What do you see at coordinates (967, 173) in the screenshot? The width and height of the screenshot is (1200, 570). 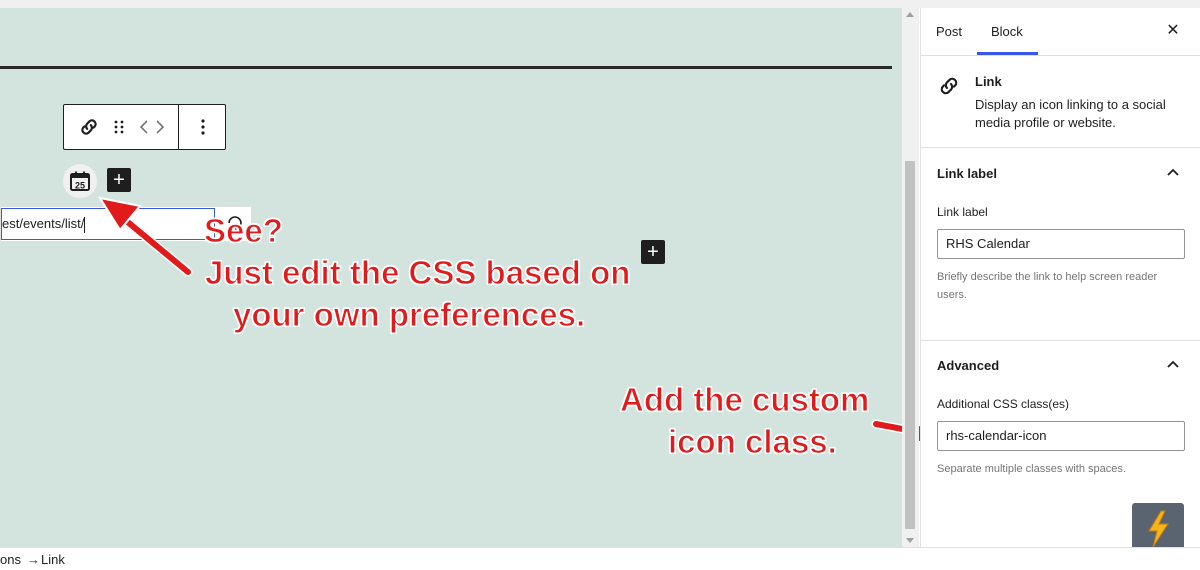 I see `panel-title: Link label` at bounding box center [967, 173].